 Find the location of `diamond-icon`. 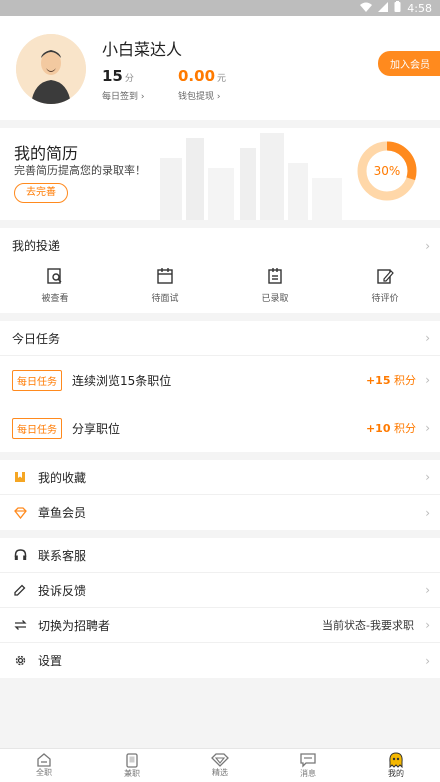

diamond-icon is located at coordinates (20, 513).